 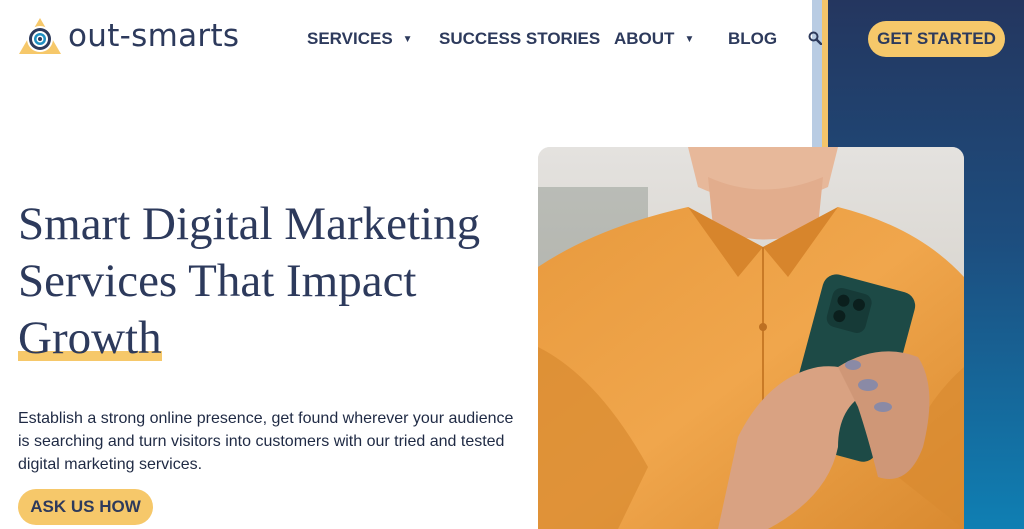 What do you see at coordinates (85, 507) in the screenshot?
I see `ask-us-how-button: ASK US HOW` at bounding box center [85, 507].